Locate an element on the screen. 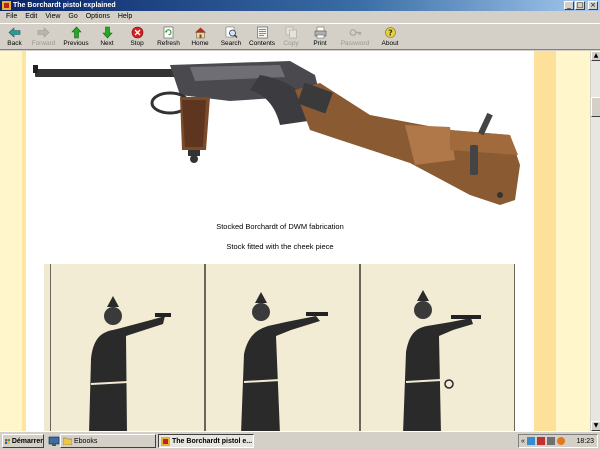  previous-icon is located at coordinates (76, 32).